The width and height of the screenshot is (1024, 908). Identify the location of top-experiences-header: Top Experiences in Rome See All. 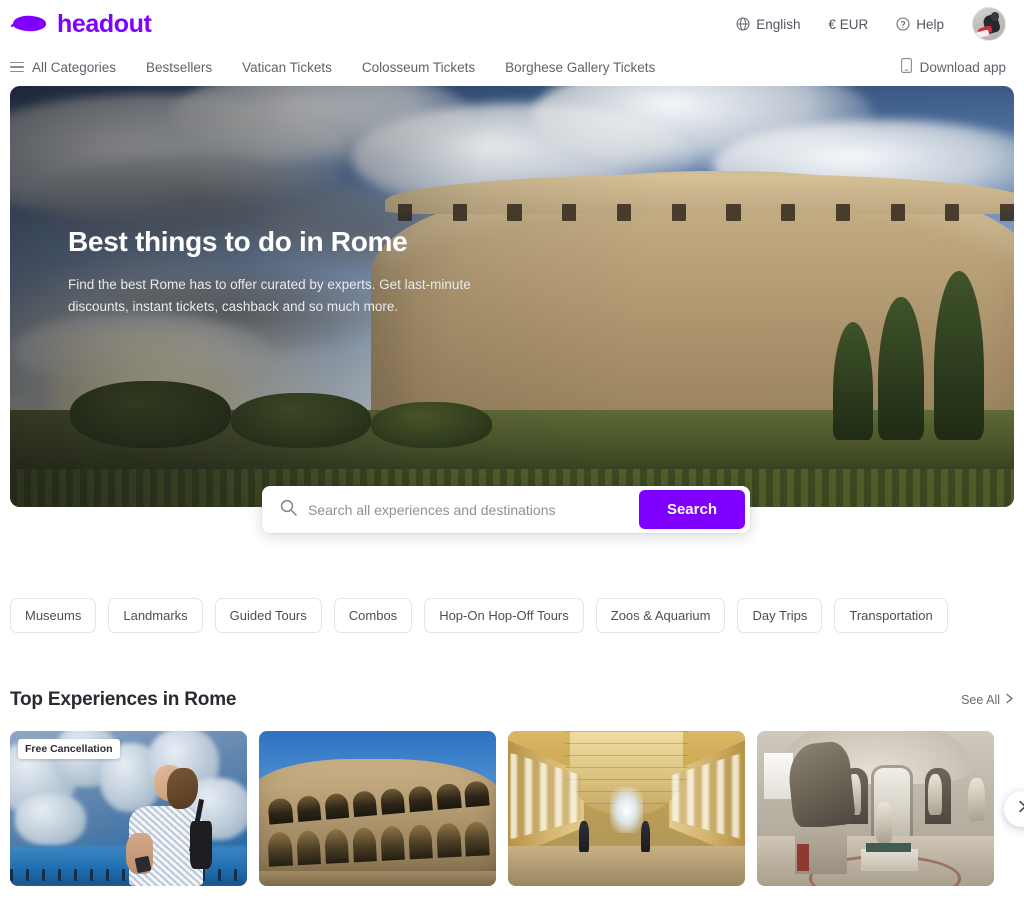
(512, 700).